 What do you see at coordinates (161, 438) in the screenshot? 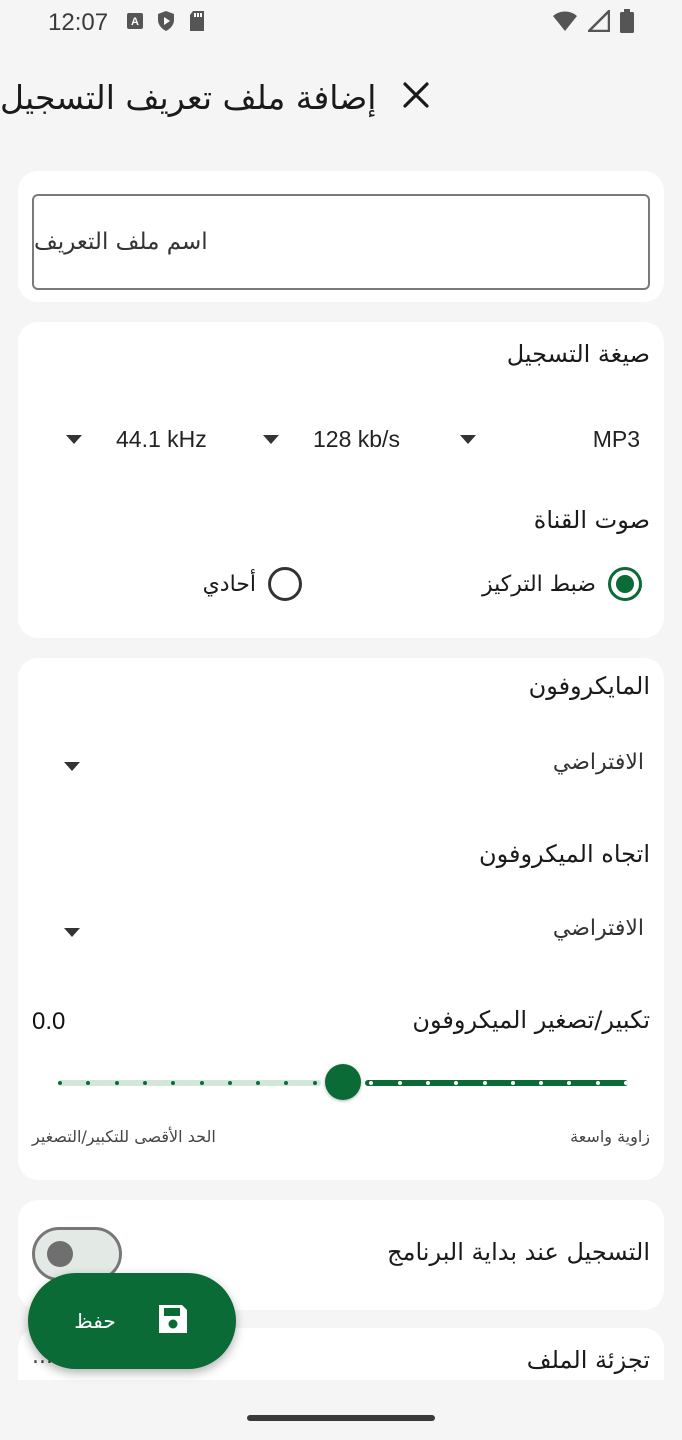
I see `sample-rate-value: 44.1 kHz` at bounding box center [161, 438].